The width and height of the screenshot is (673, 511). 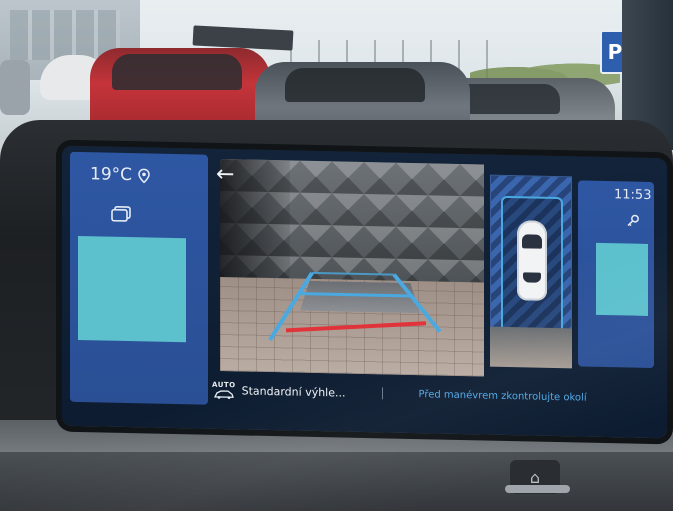 I want to click on mid-guideline, so click(x=356, y=295).